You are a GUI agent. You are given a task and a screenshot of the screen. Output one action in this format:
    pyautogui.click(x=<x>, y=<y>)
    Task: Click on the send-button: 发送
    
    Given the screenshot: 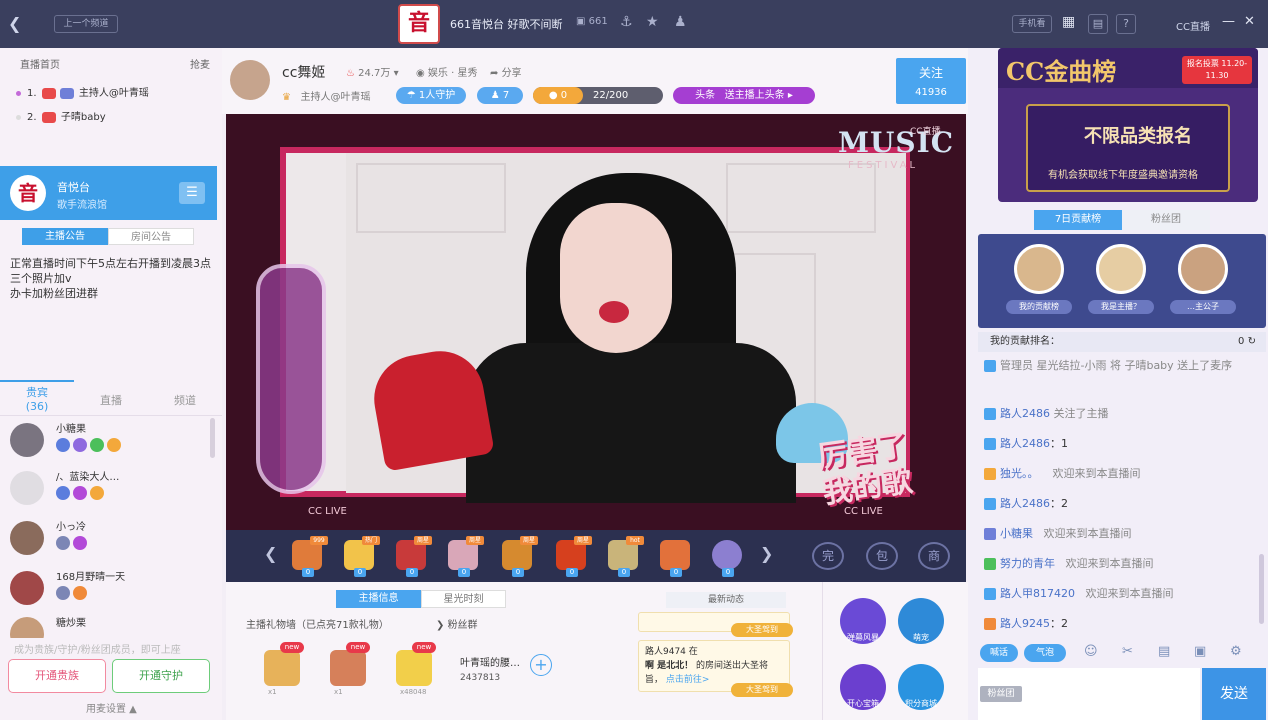 What is the action you would take?
    pyautogui.click(x=1234, y=694)
    